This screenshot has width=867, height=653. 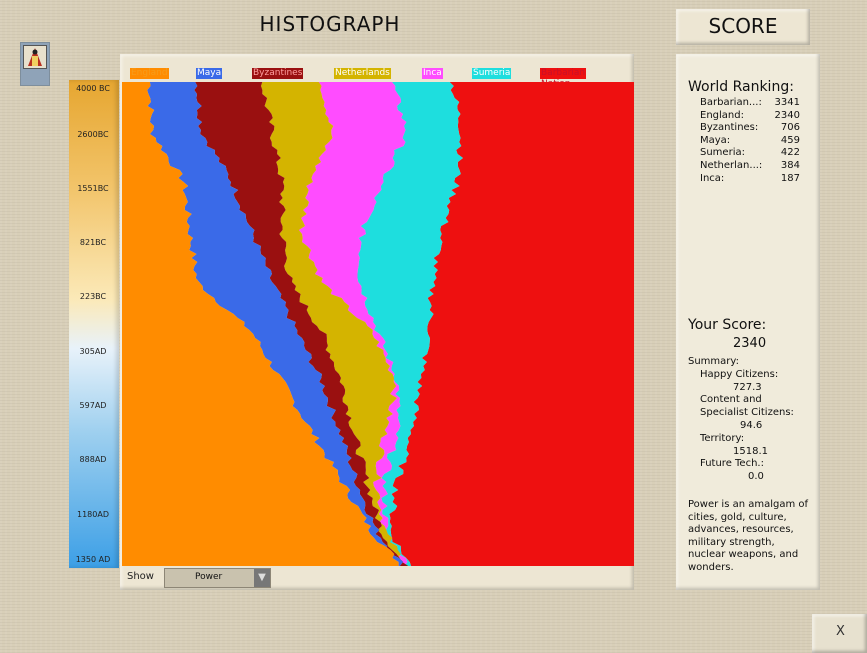 I want to click on ranking-name: Inca:, so click(x=712, y=178).